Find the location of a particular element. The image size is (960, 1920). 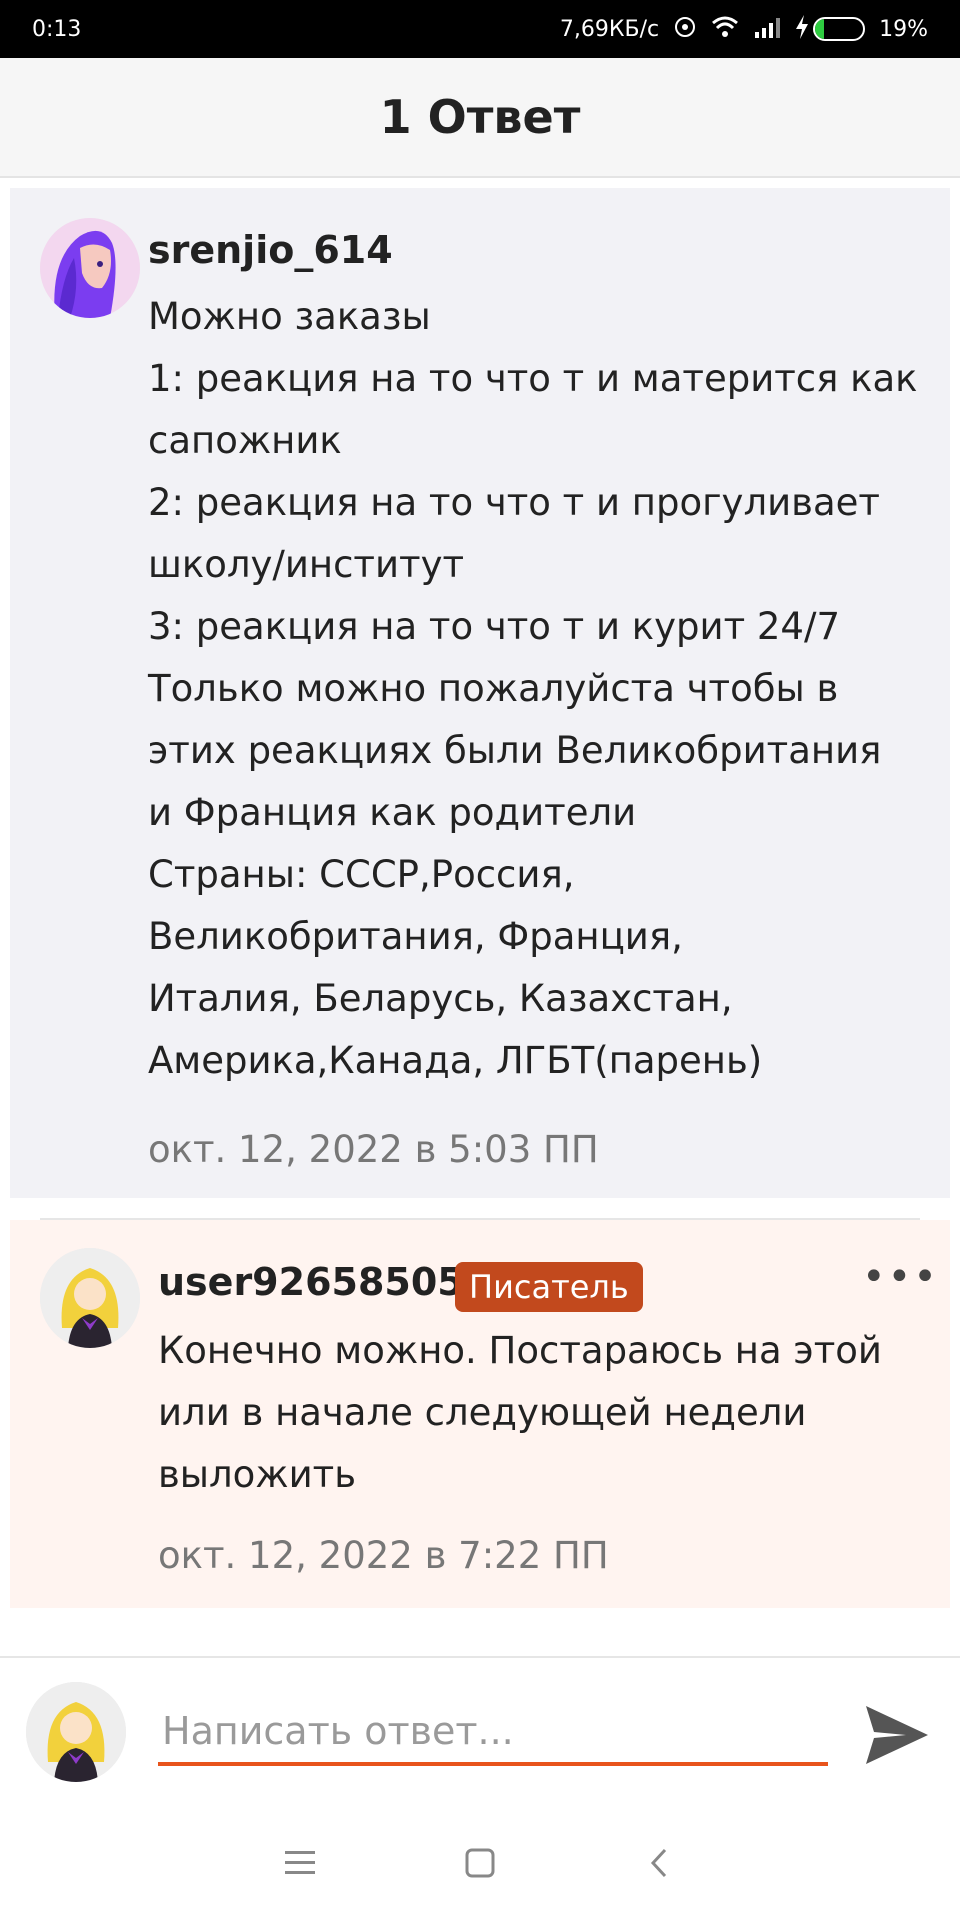

page-header: 1 Ответ is located at coordinates (480, 118).